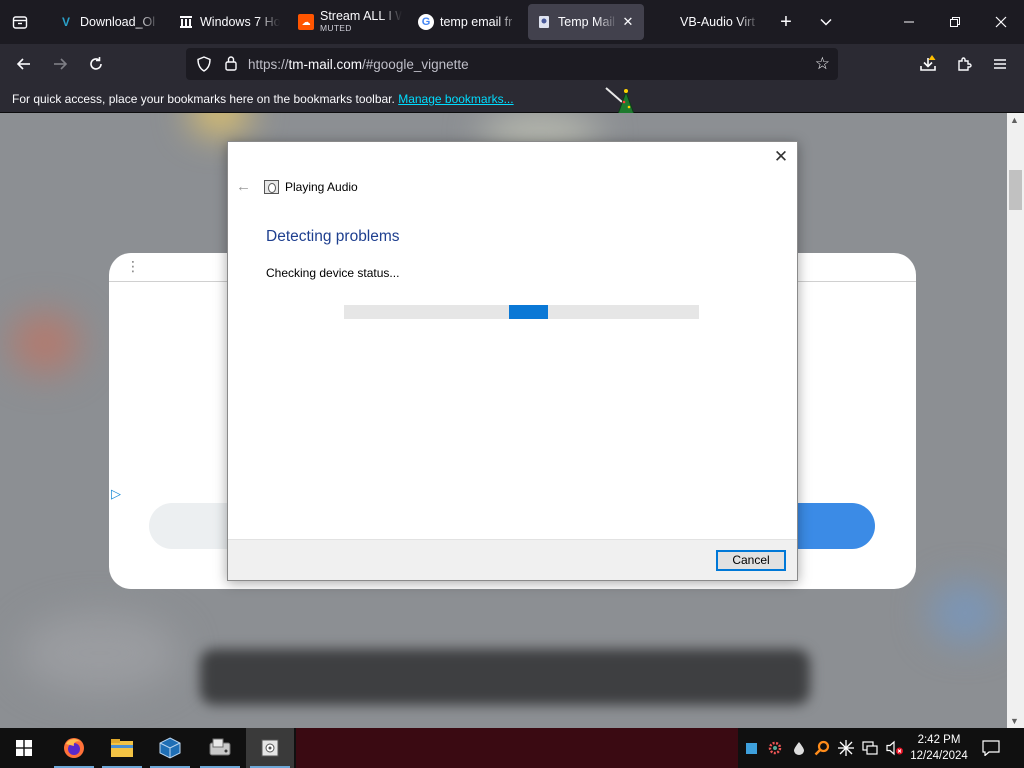  I want to click on taskbar-file-explorer, so click(122, 748).